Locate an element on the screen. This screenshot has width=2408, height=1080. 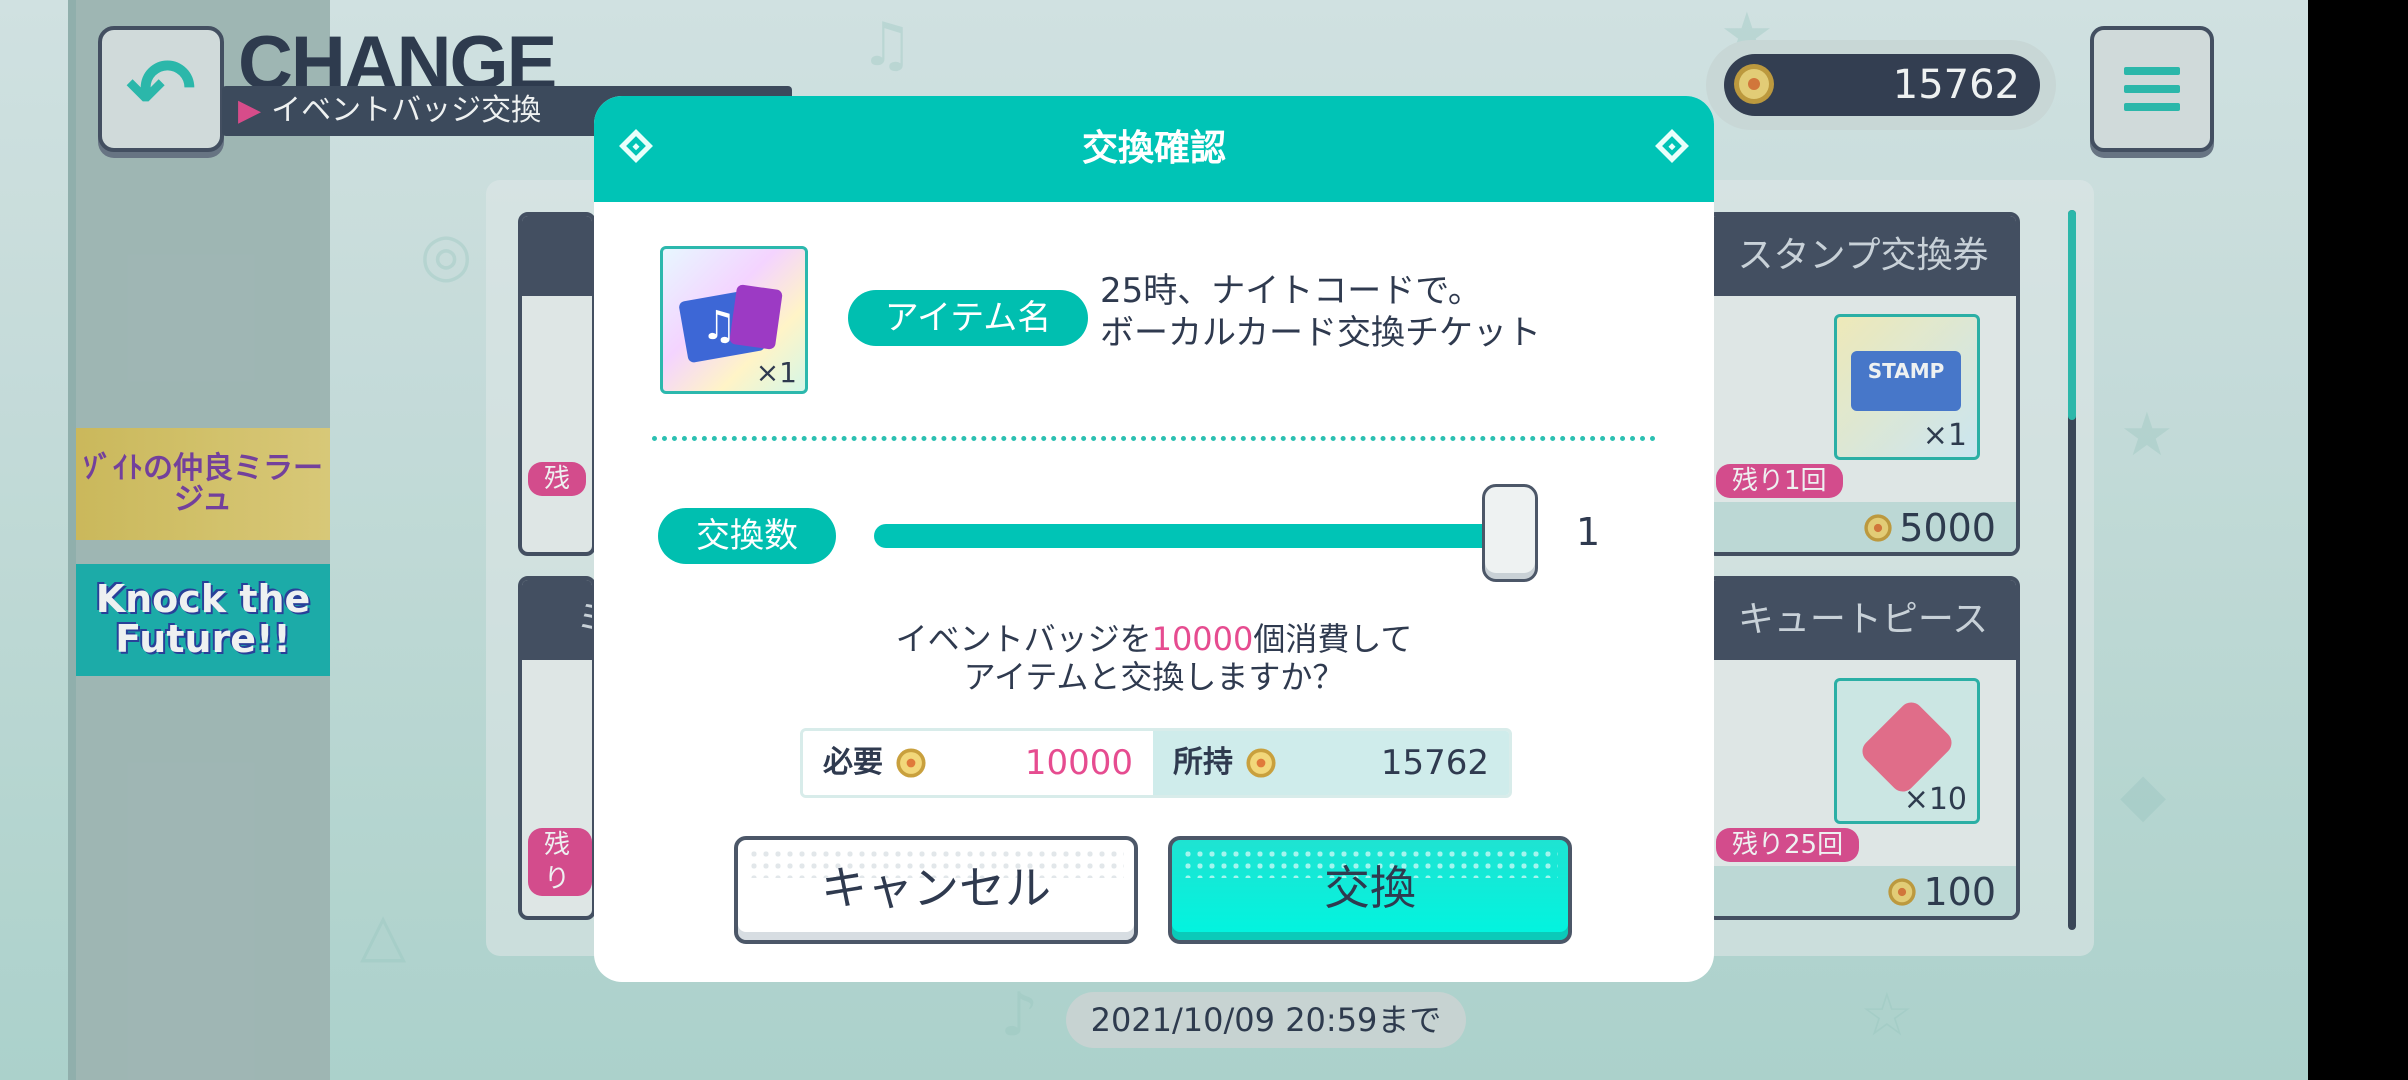
confirm-amount: 10000 is located at coordinates (1202, 639).